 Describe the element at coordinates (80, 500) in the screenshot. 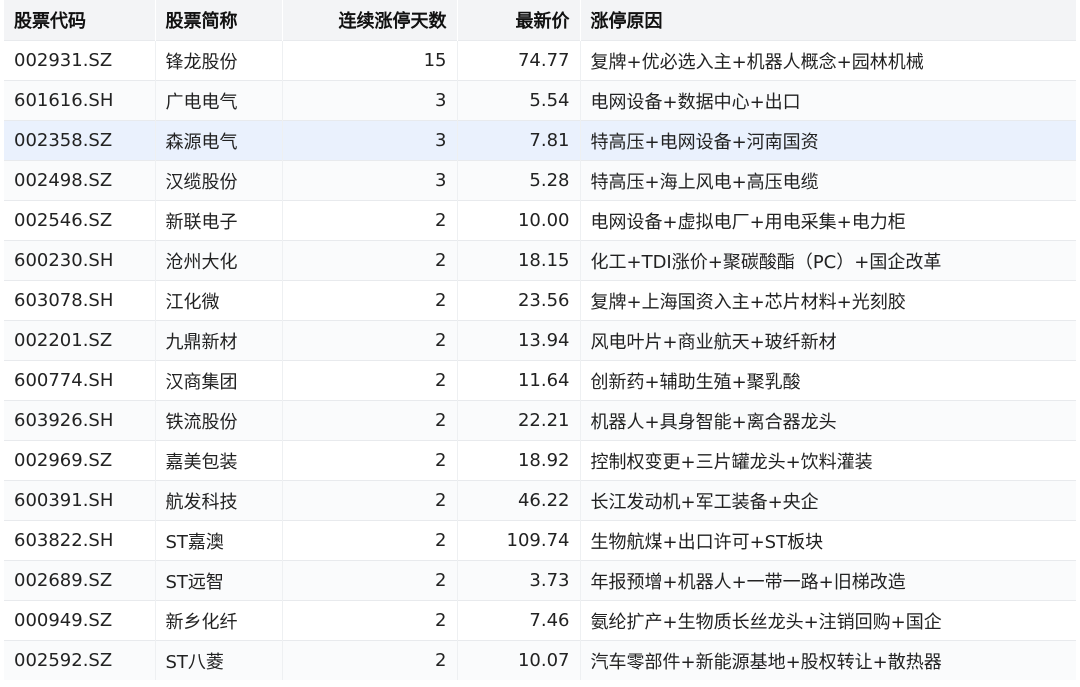

I see `cell-stock-code: 600391.SH` at that location.